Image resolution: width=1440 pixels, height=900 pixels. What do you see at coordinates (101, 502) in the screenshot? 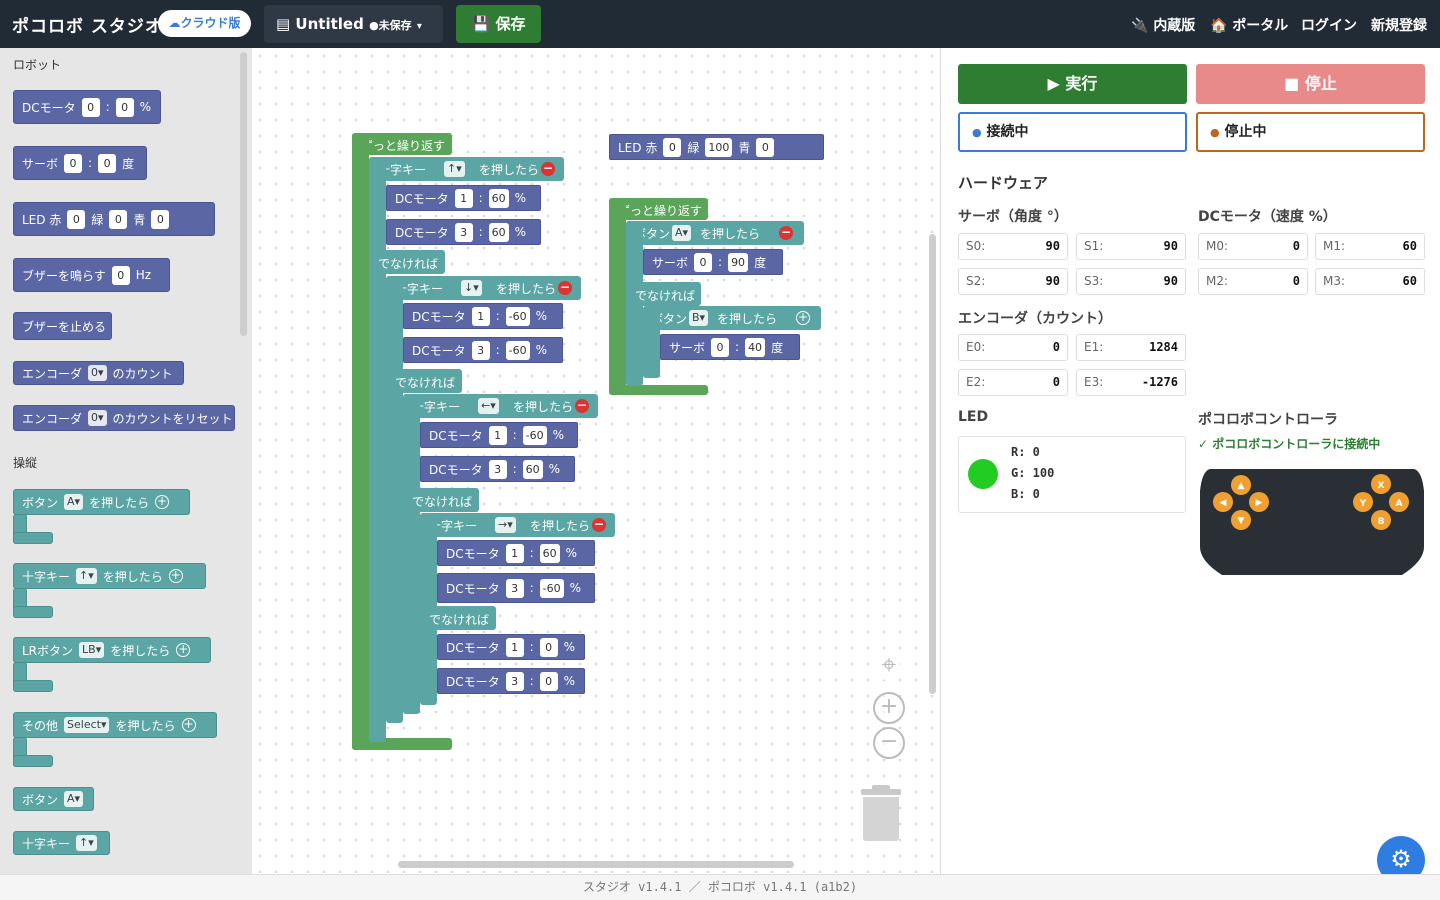
I see `palette-button-pressed-block: ボタン A▾ を押したら +` at bounding box center [101, 502].